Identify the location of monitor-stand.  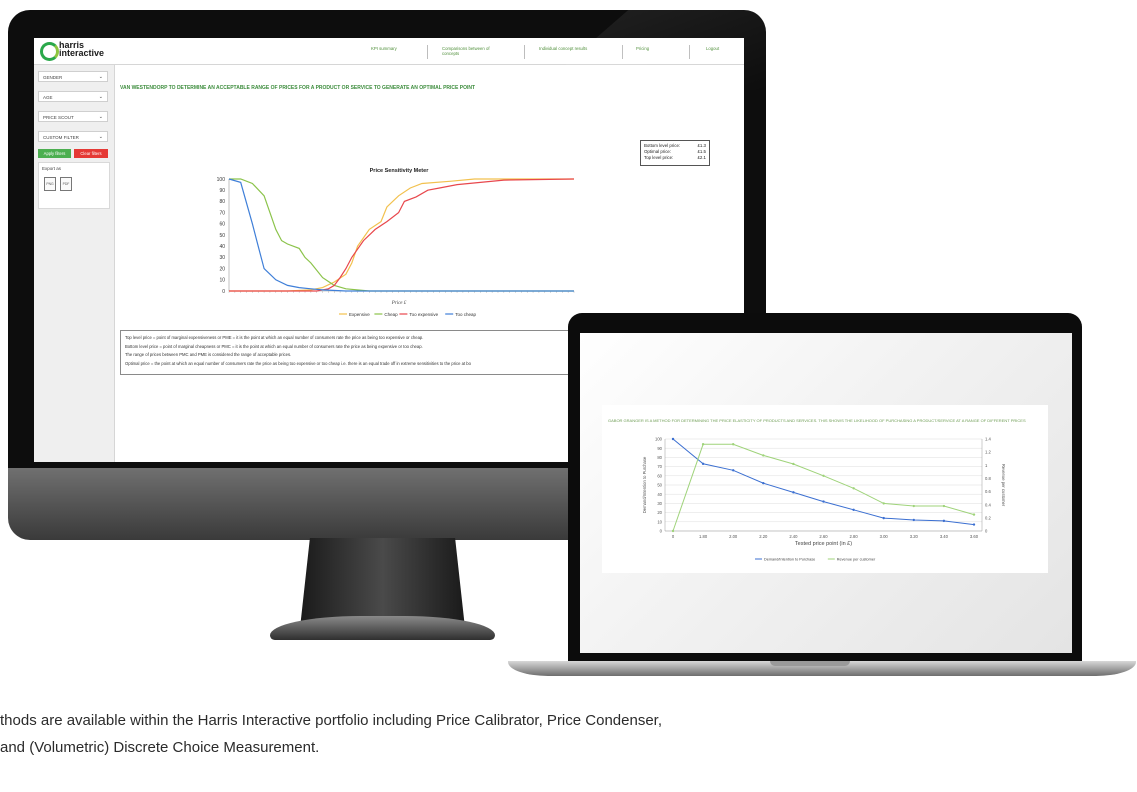
(382, 583).